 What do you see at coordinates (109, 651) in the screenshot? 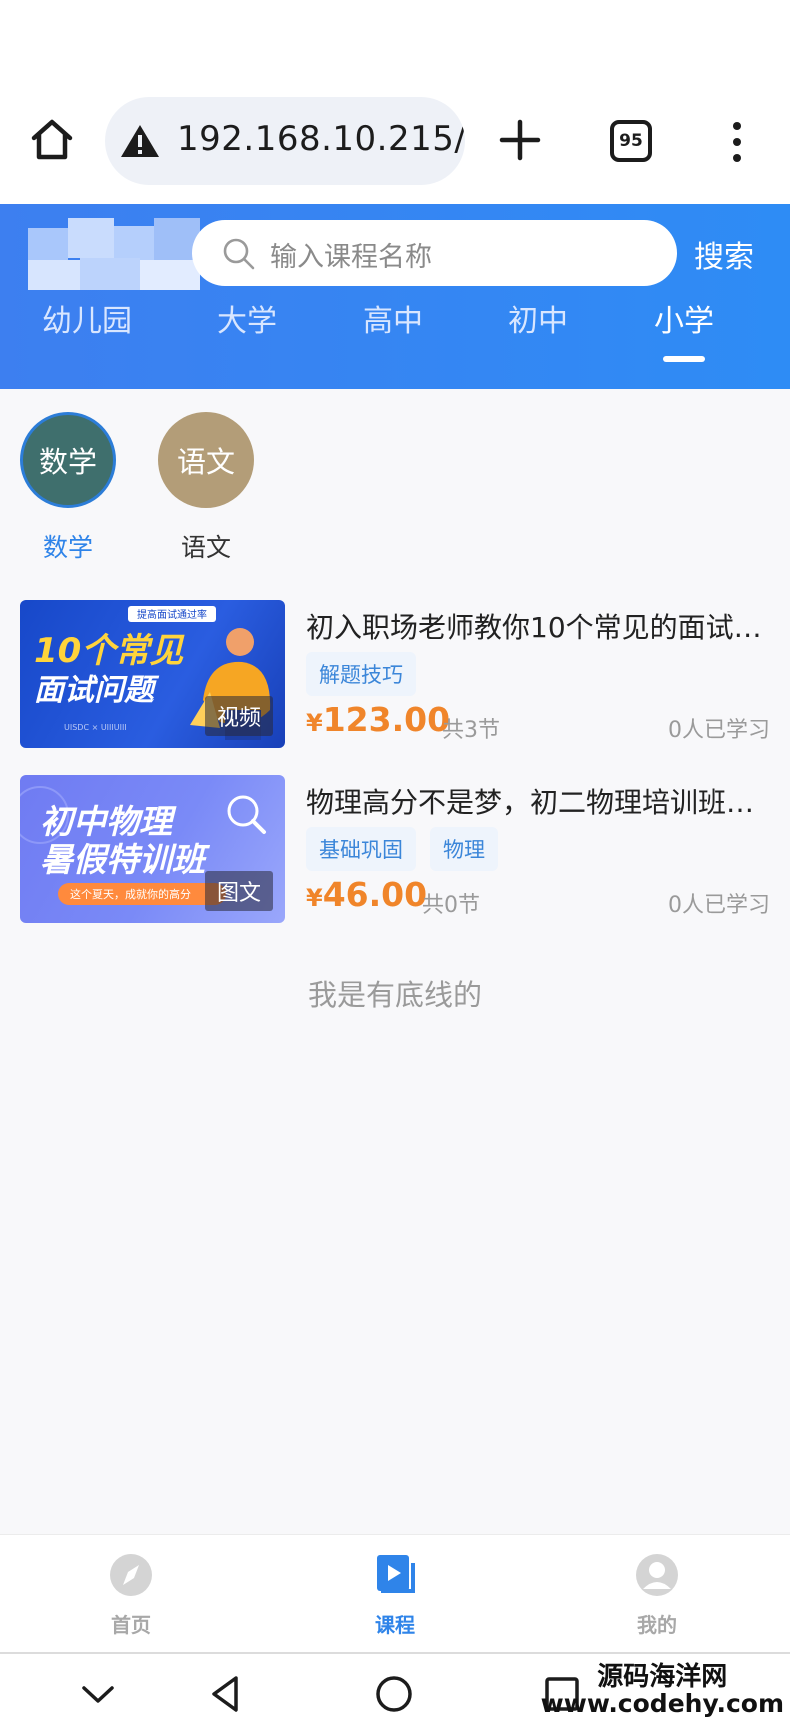
I see `thumb-line1: 10个常见` at bounding box center [109, 651].